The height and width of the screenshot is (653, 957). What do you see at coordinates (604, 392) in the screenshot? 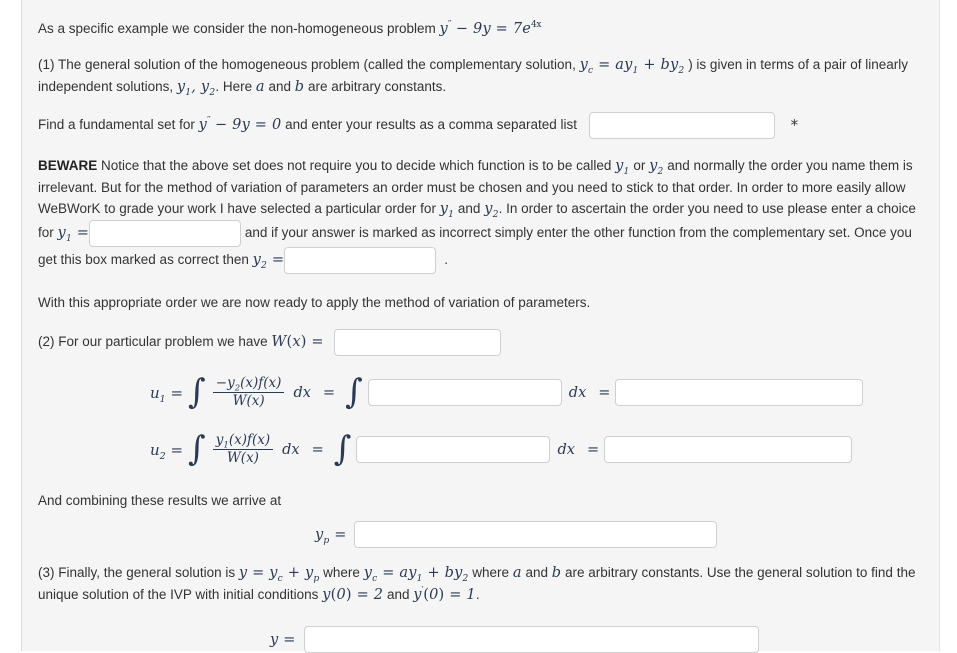
I see `u1-equals-2: =` at bounding box center [604, 392].